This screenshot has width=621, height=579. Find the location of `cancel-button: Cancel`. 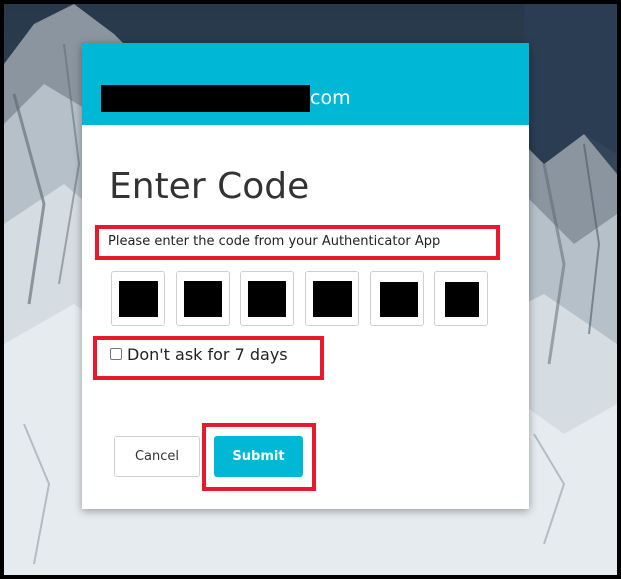

cancel-button: Cancel is located at coordinates (157, 456).